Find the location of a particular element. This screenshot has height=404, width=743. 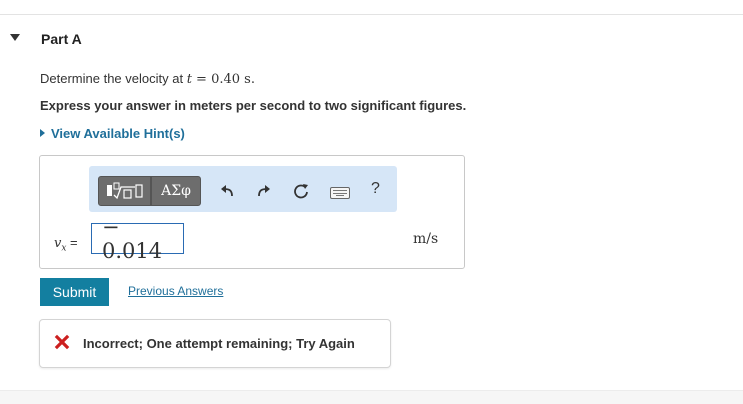

page-footer-strip is located at coordinates (371, 397).